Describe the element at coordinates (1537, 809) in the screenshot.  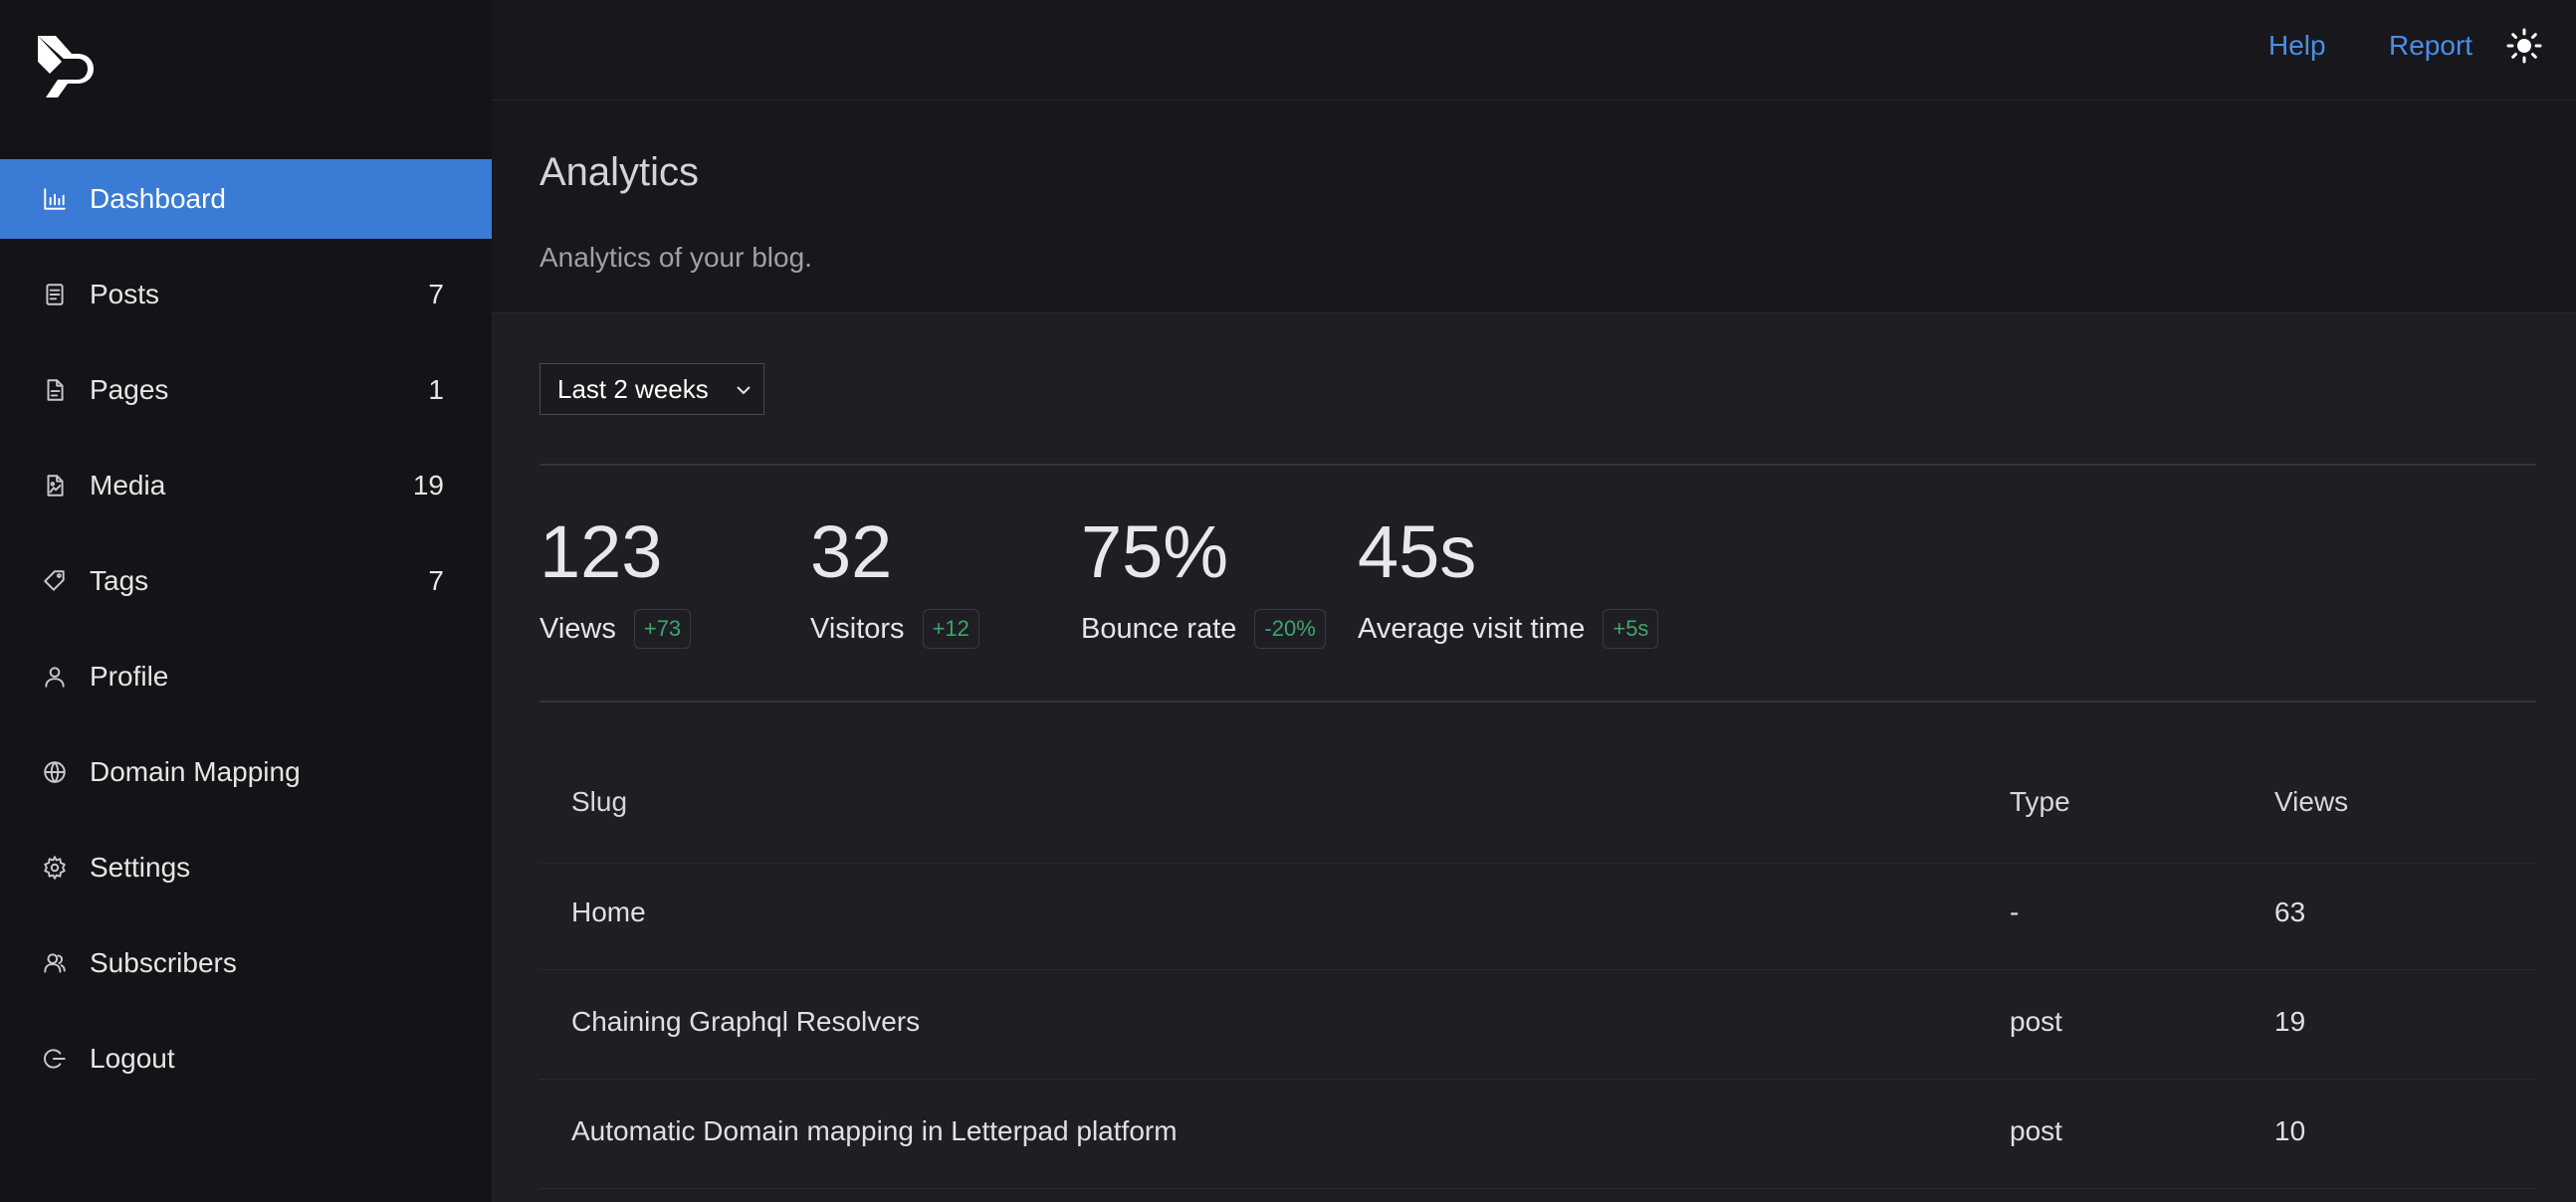
I see `table-header-row: Slug Type Views` at that location.